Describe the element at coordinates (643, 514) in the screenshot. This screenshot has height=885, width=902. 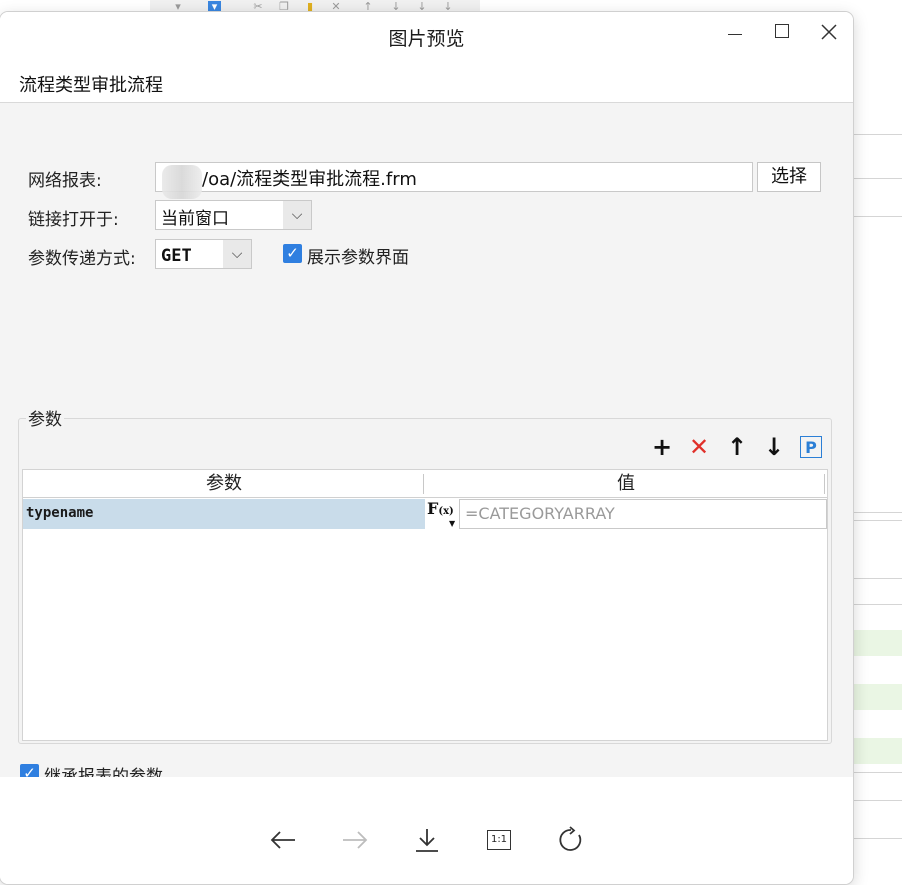
I see `param-value-cell: =CATEGORYARRAY` at that location.